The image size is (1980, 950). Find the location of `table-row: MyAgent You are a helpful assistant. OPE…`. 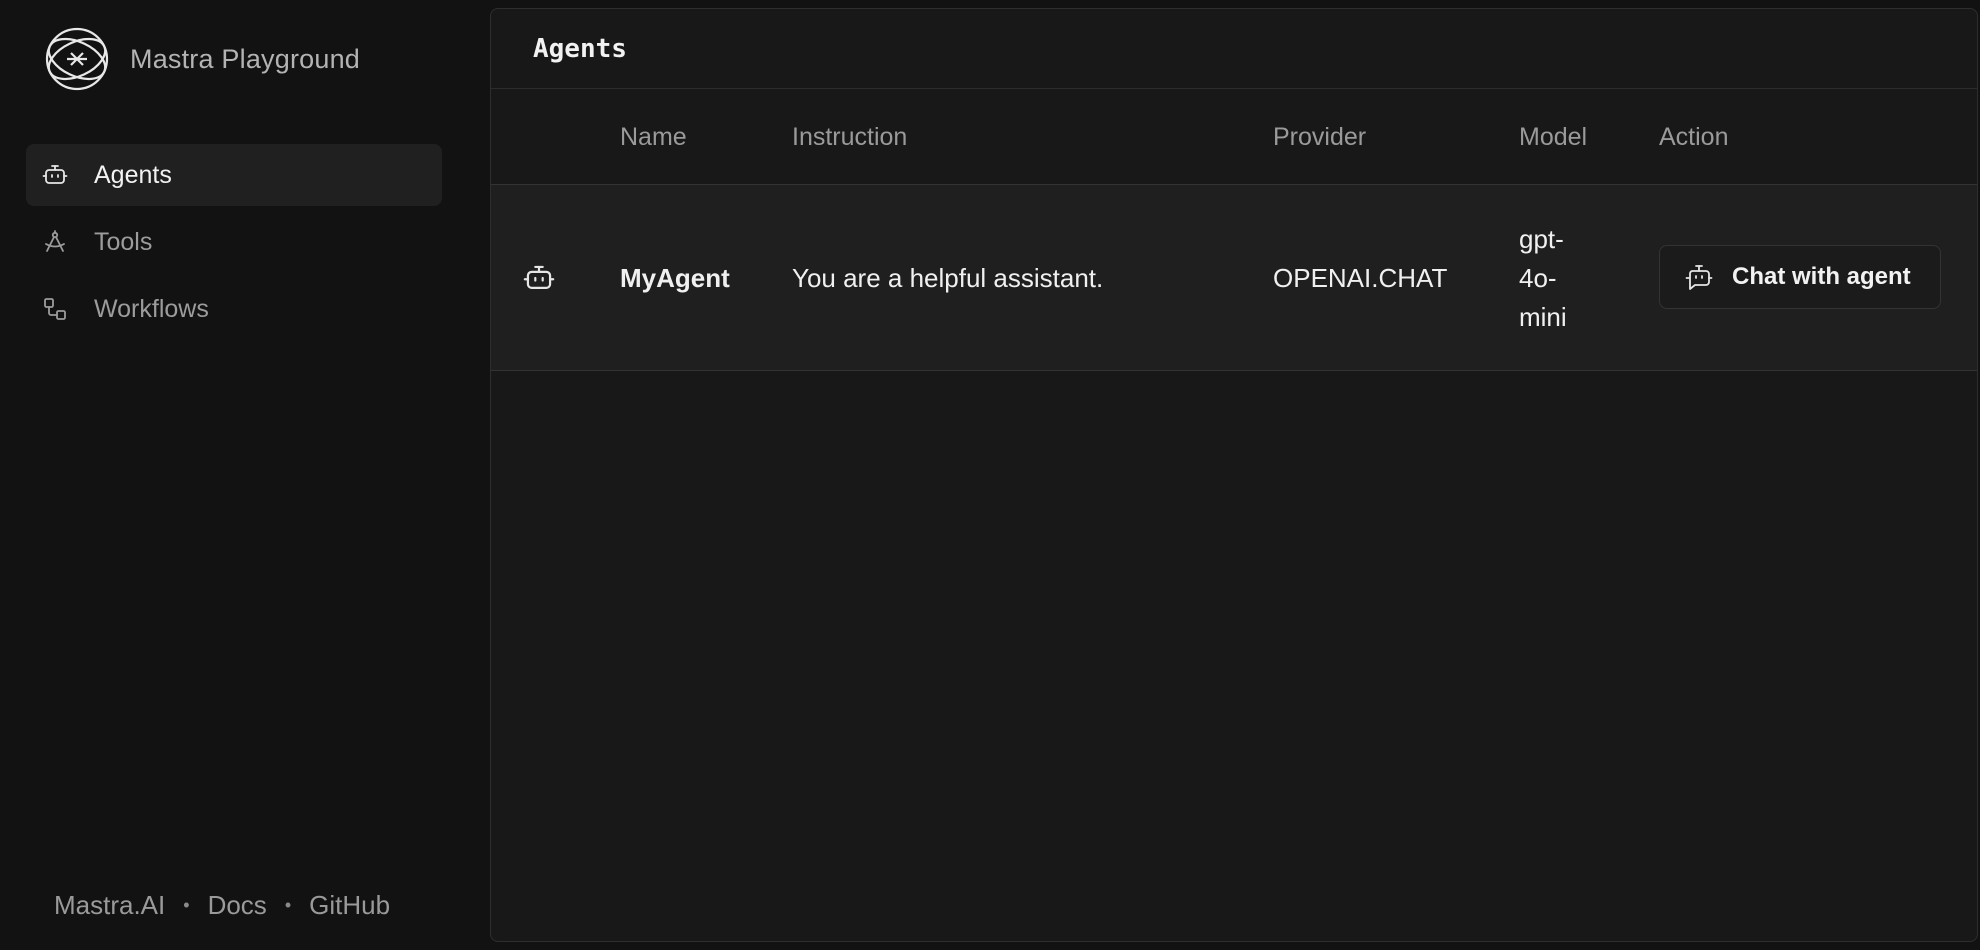

table-row: MyAgent You are a helpful assistant. OPE… is located at coordinates (1234, 278).